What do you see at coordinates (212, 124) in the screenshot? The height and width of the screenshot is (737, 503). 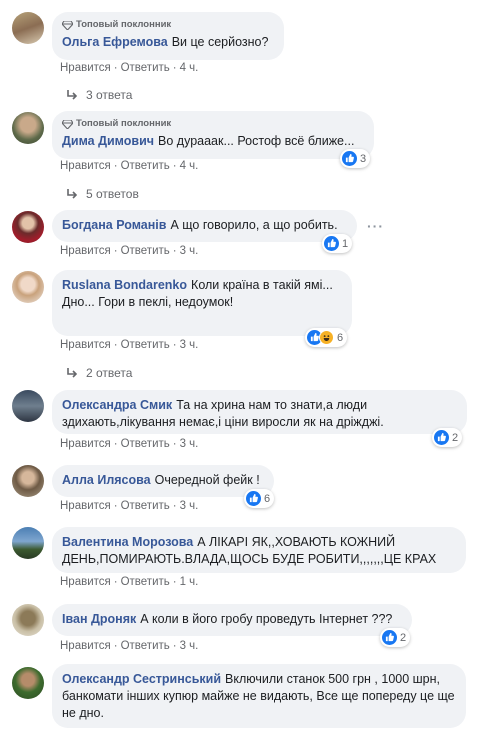 I see `top-fan-badge: Топовый поклонник` at bounding box center [212, 124].